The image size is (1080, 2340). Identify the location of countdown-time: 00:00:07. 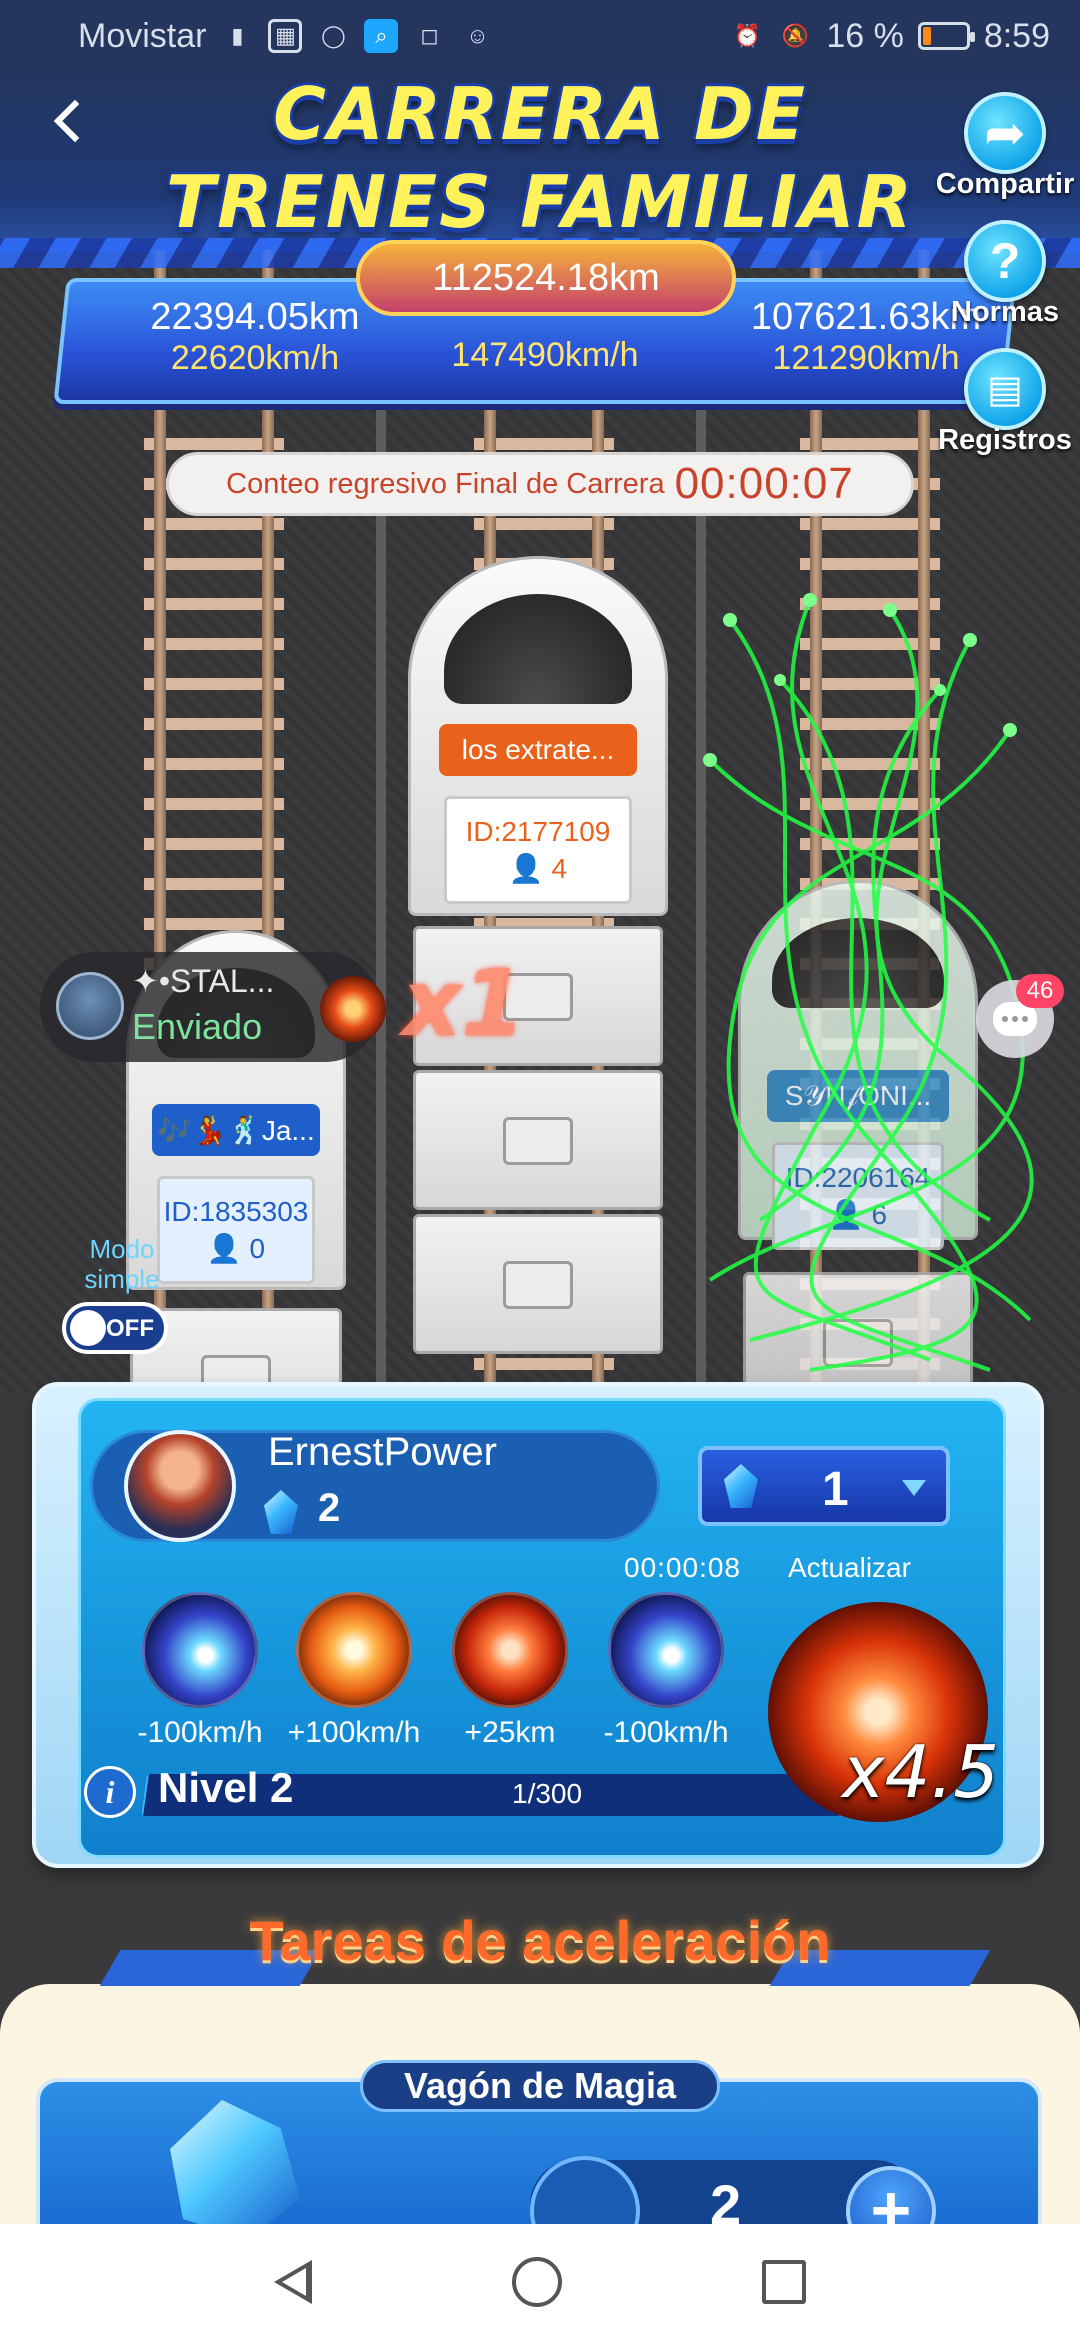
(764, 483).